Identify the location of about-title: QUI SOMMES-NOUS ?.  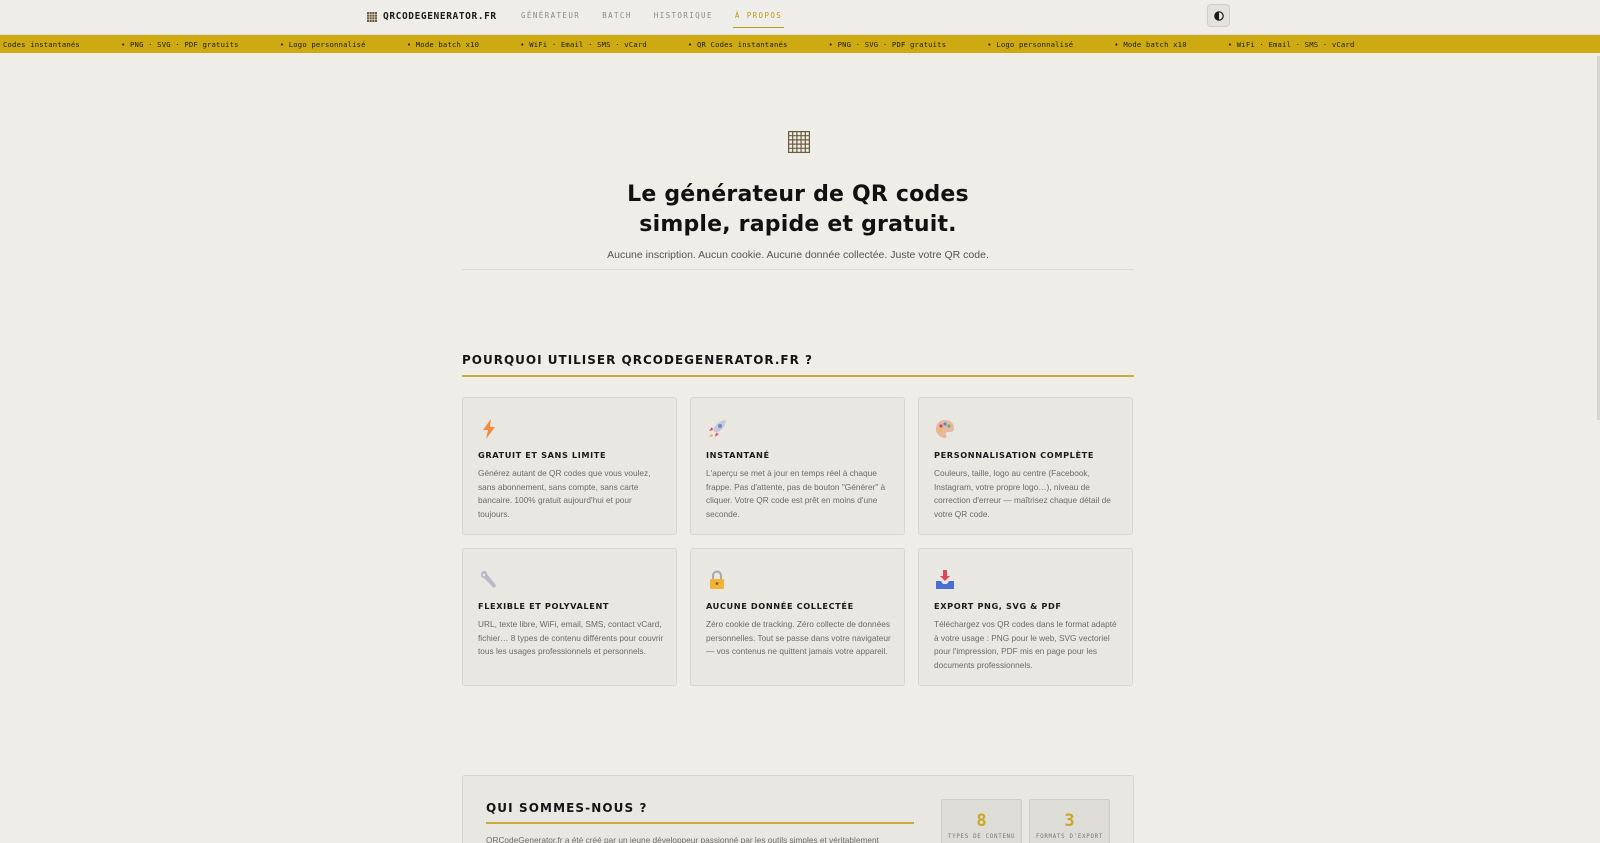
(567, 808).